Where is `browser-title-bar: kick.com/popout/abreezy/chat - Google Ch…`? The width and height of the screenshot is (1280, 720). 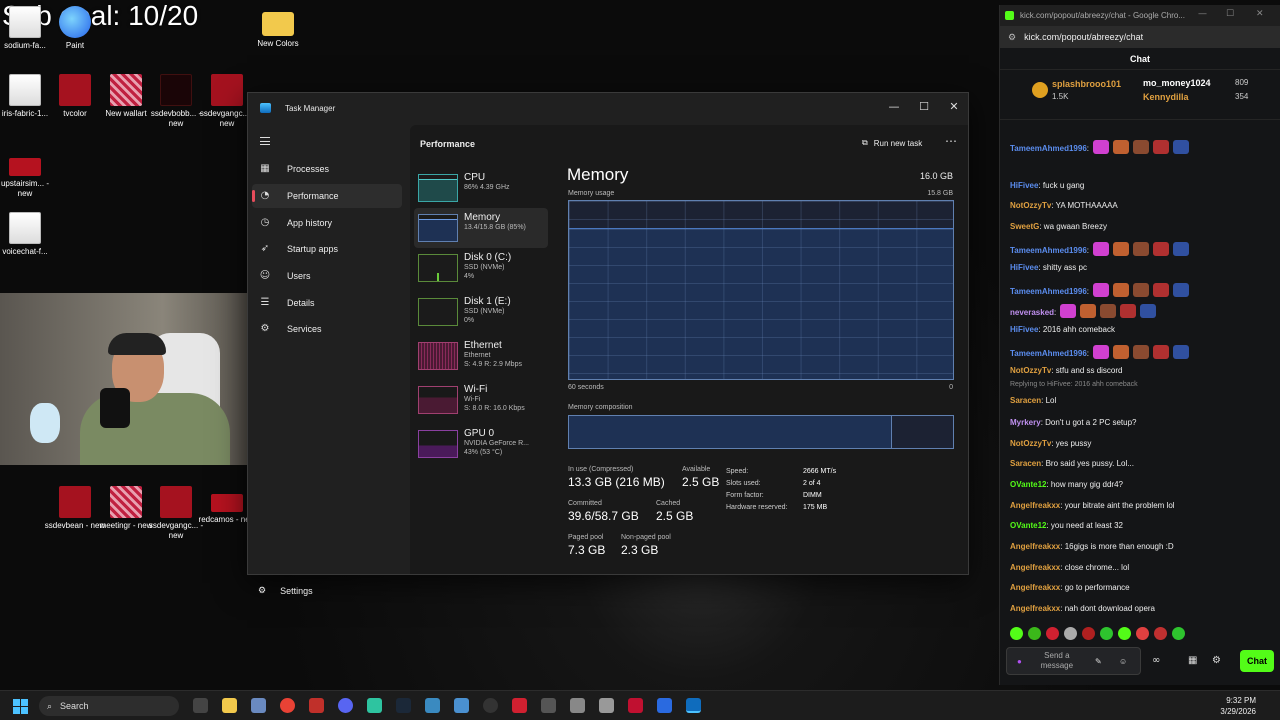 browser-title-bar: kick.com/popout/abreezy/chat - Google Ch… is located at coordinates (1140, 15).